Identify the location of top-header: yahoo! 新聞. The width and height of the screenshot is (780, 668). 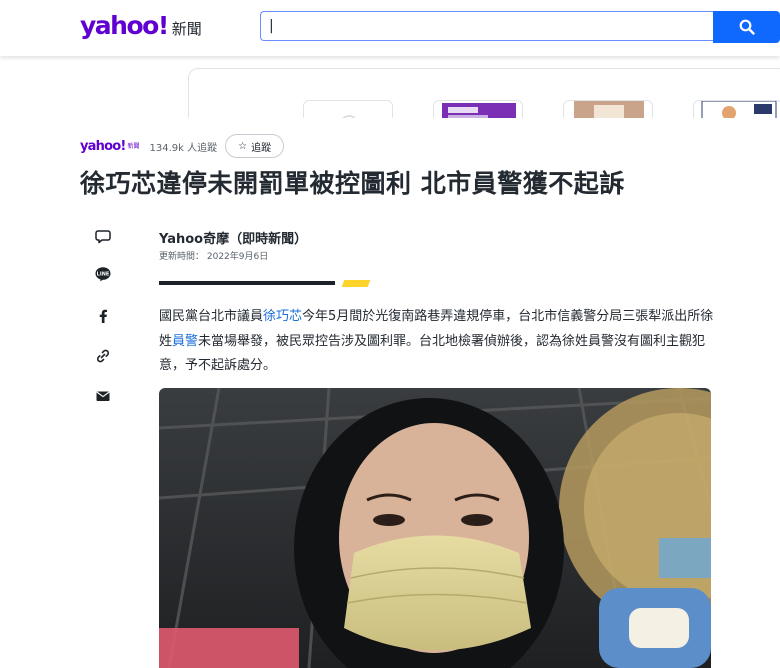
(390, 28).